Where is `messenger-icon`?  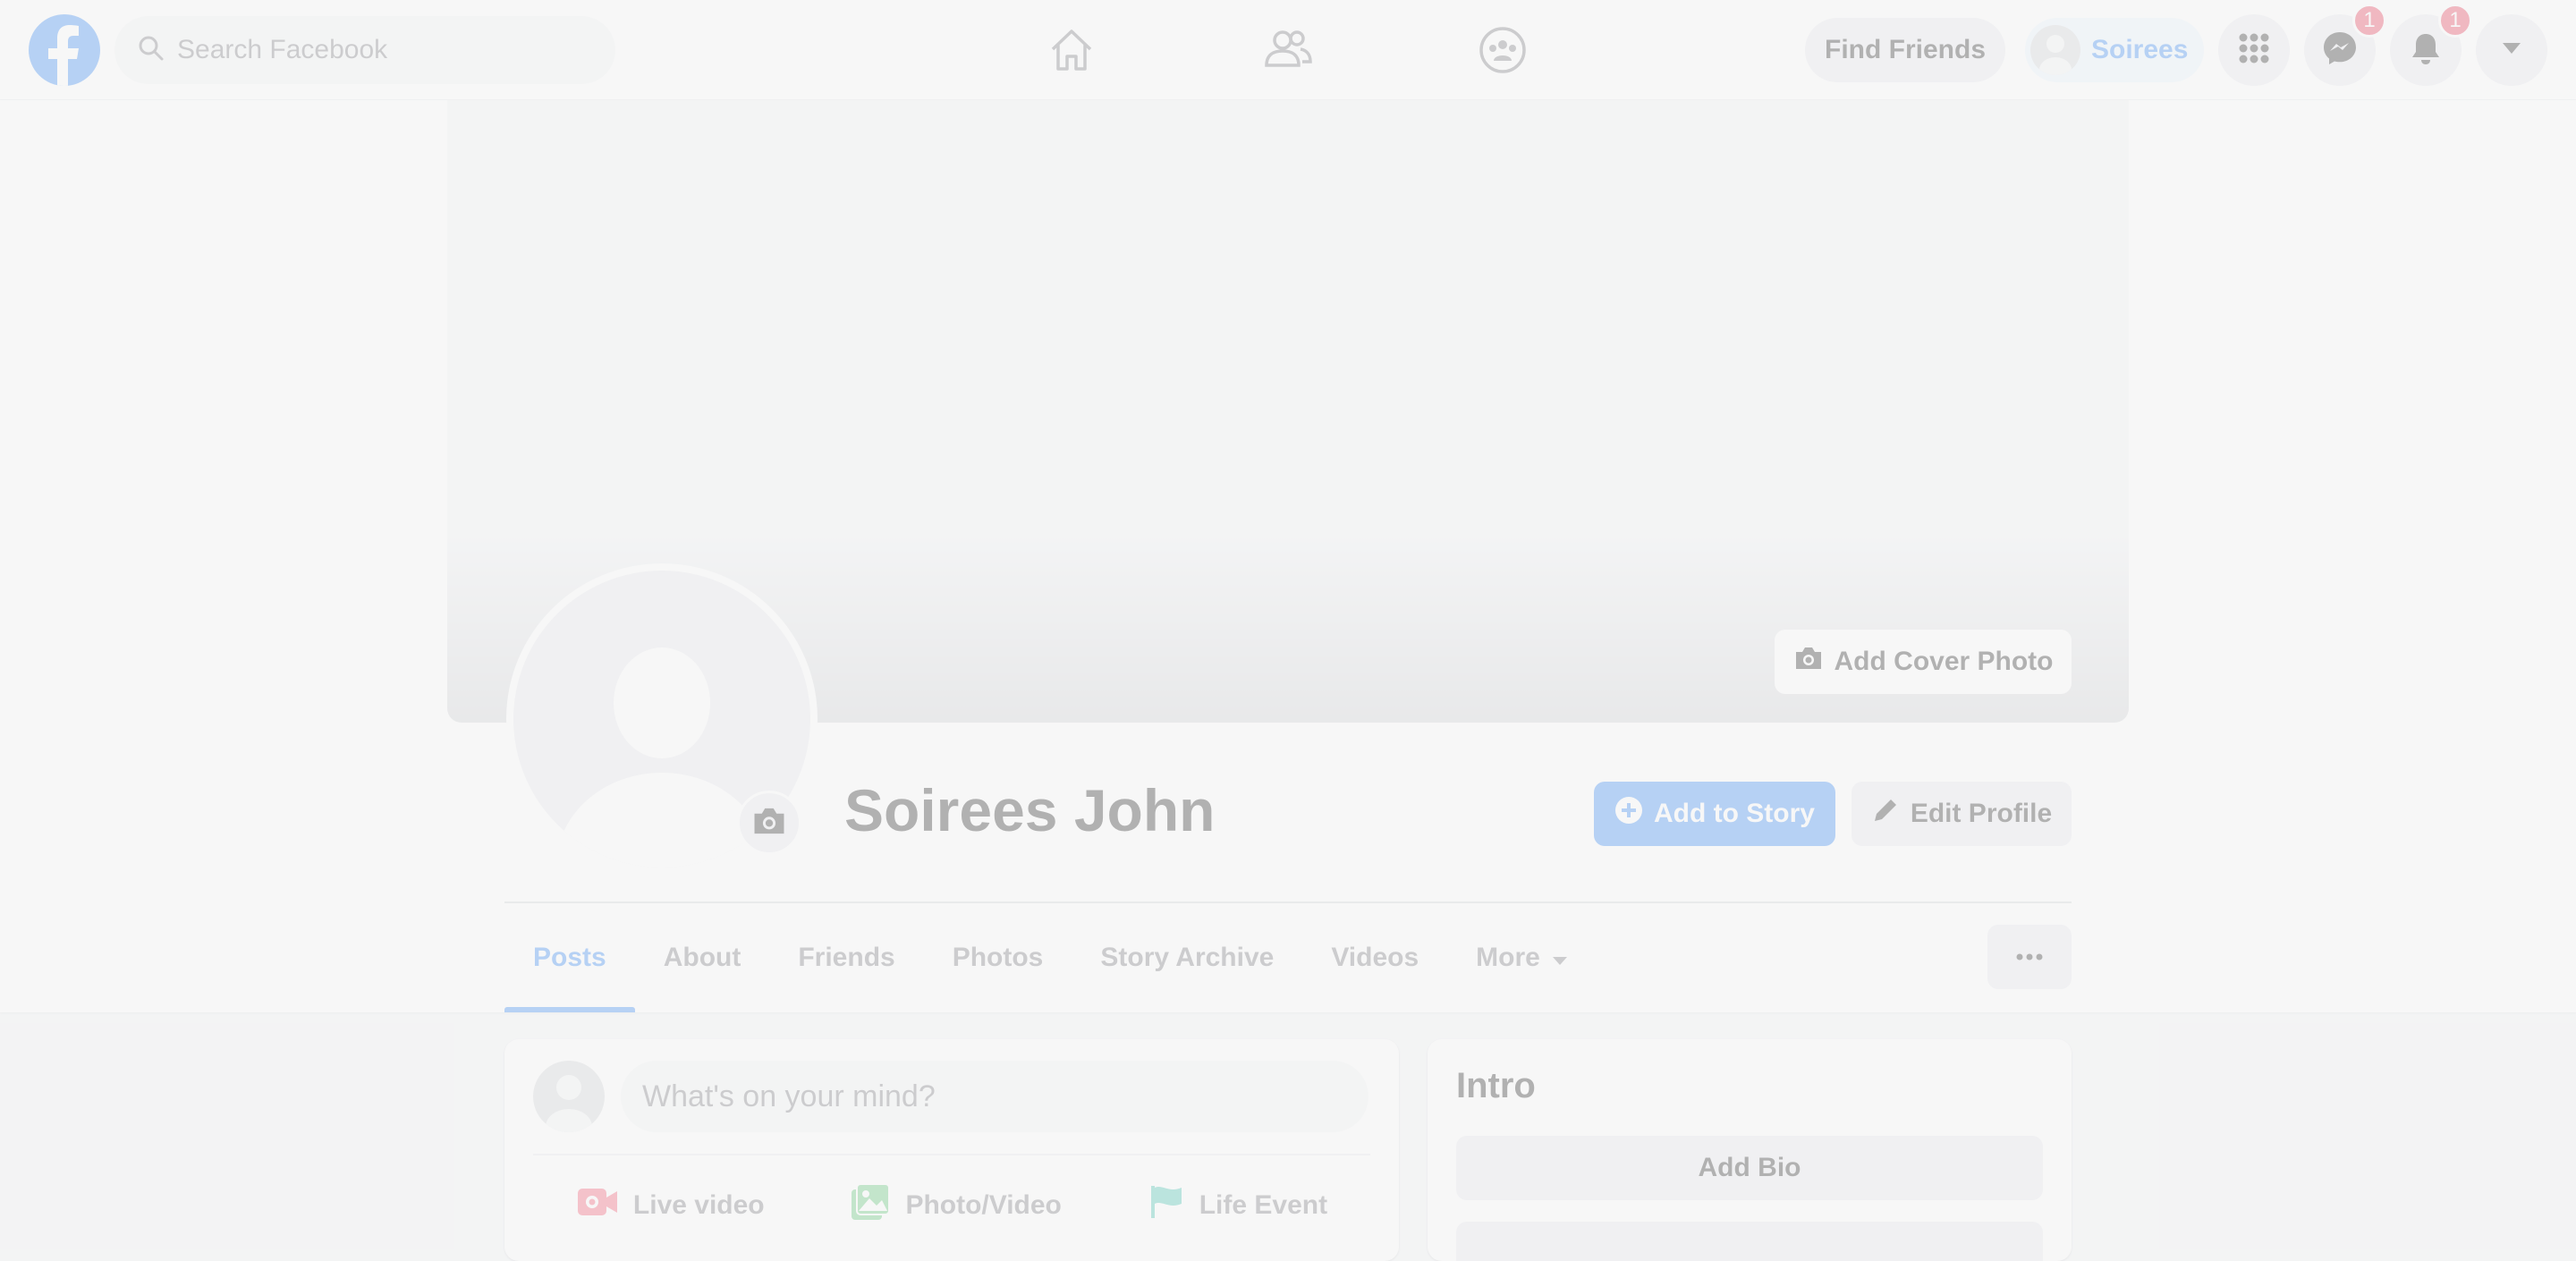 messenger-icon is located at coordinates (2340, 51).